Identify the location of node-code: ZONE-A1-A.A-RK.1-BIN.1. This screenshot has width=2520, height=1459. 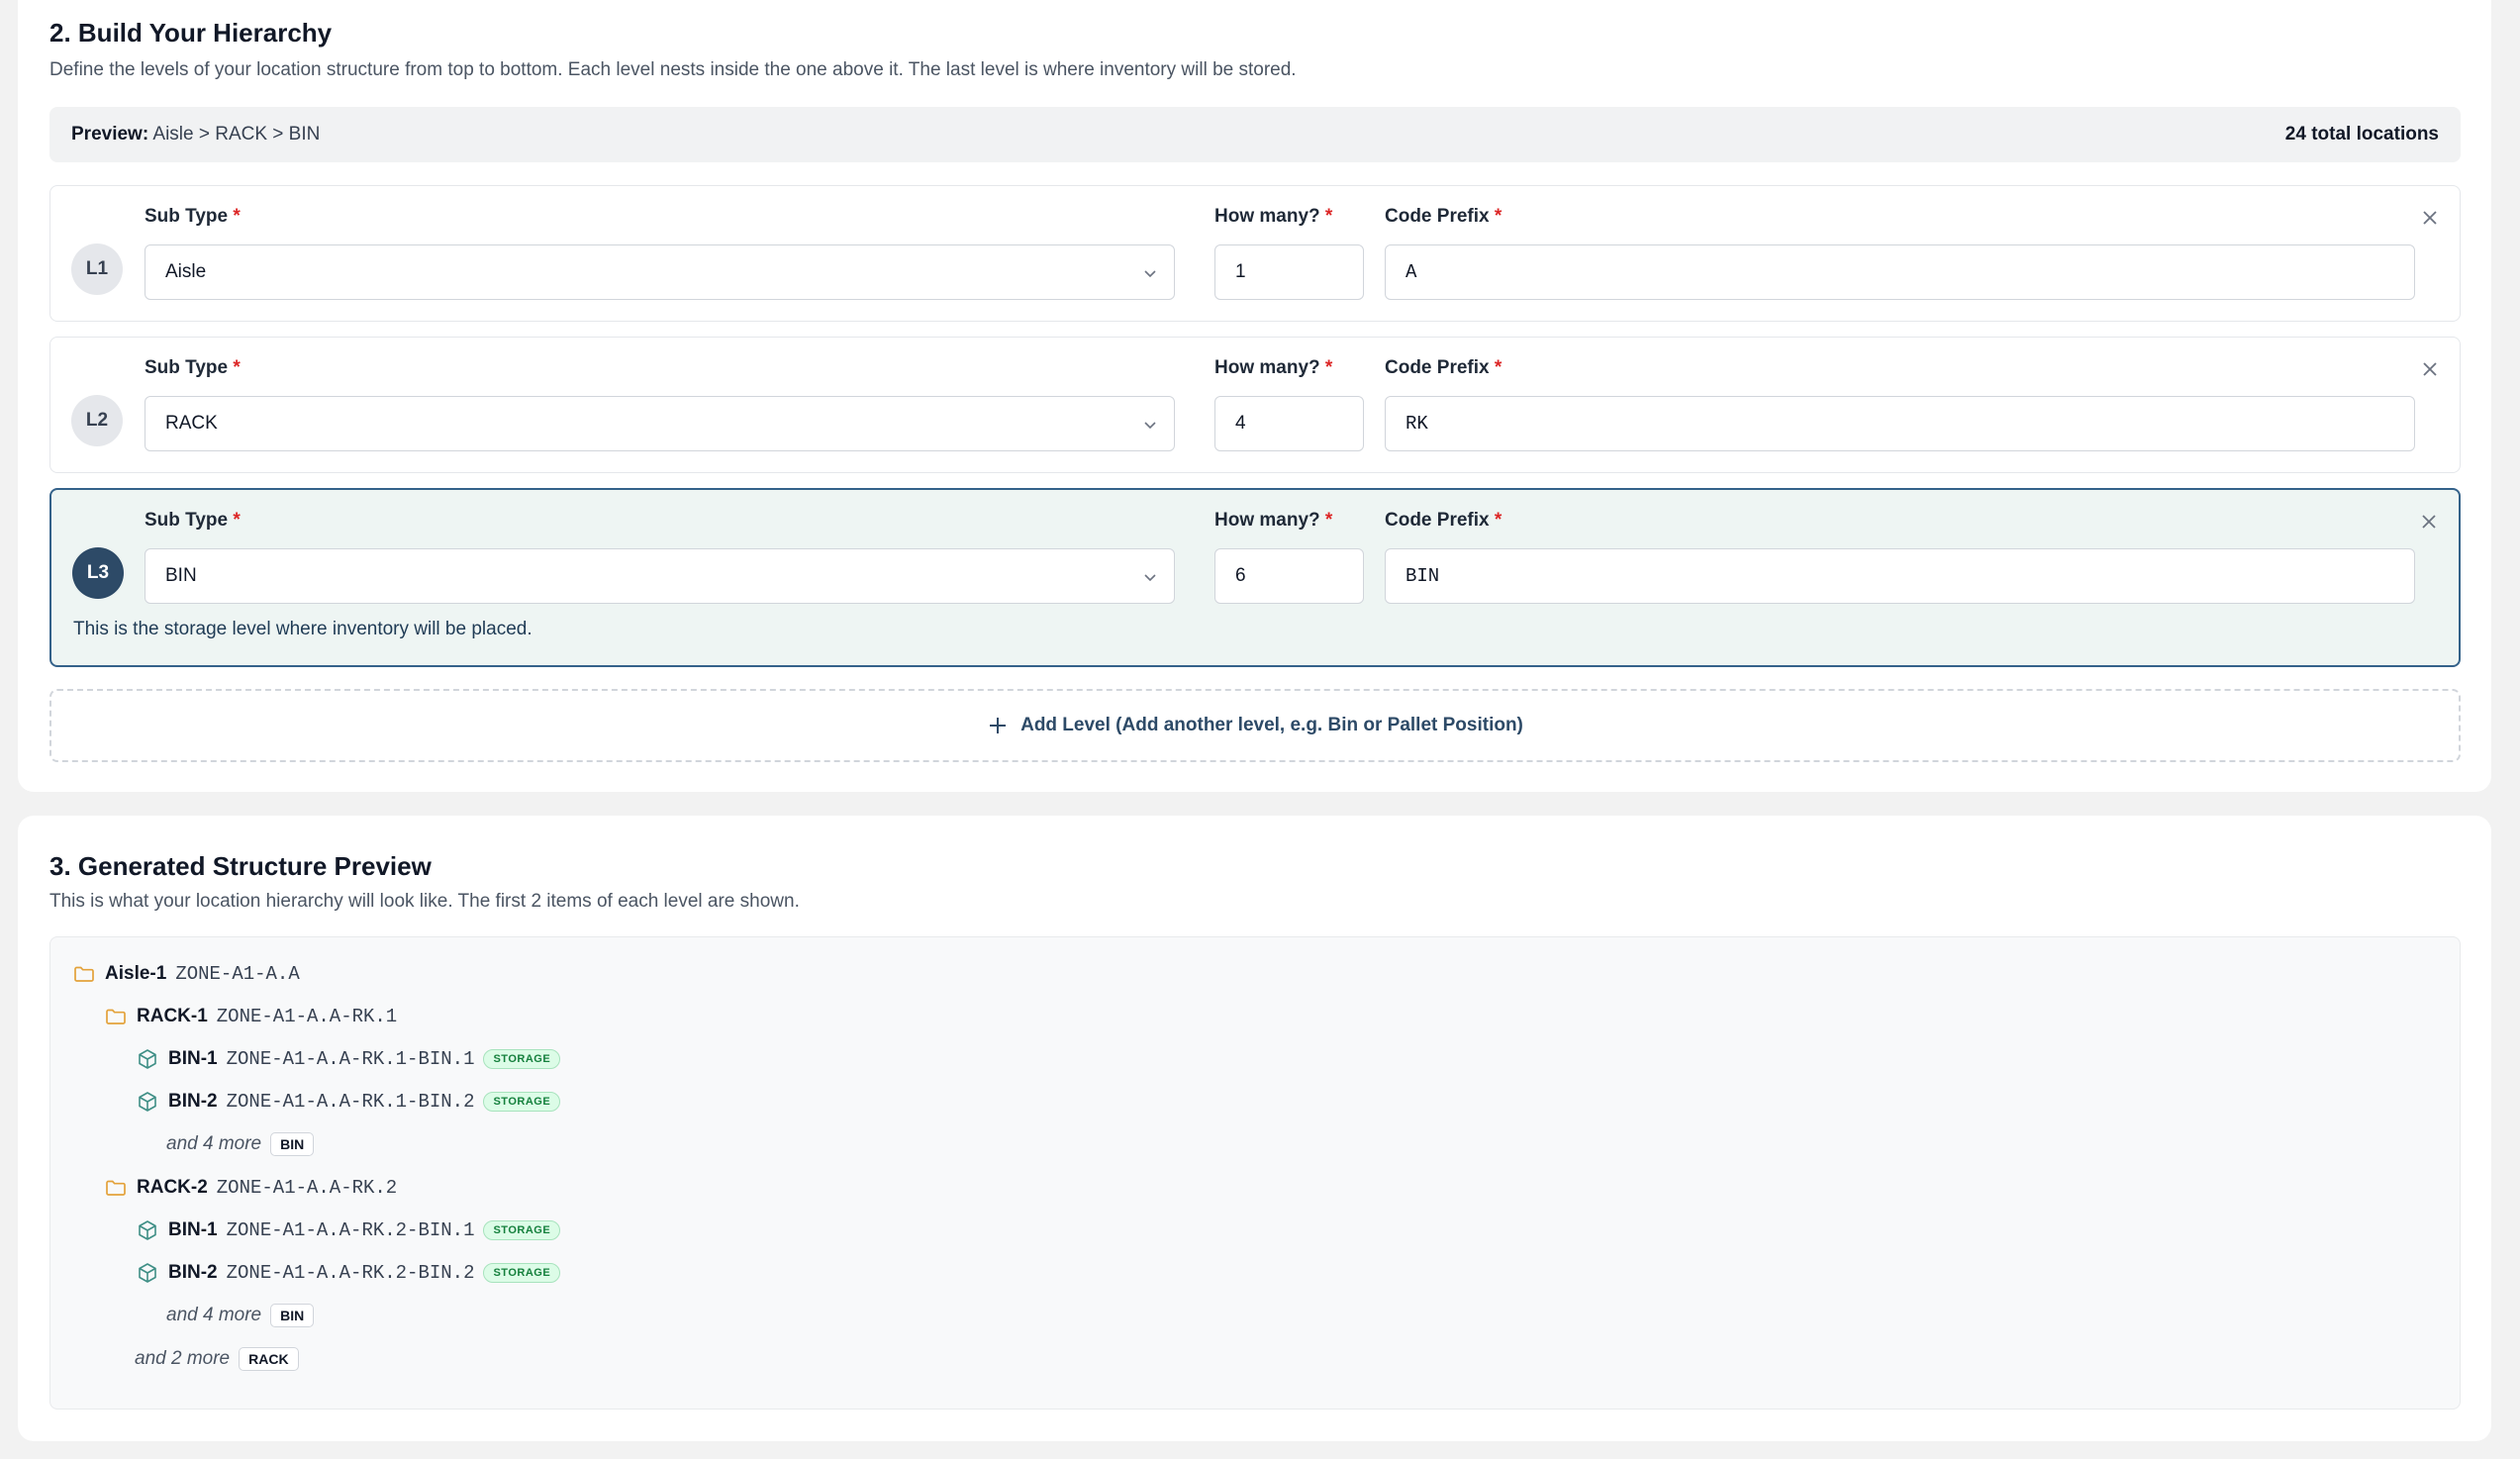
(350, 1059).